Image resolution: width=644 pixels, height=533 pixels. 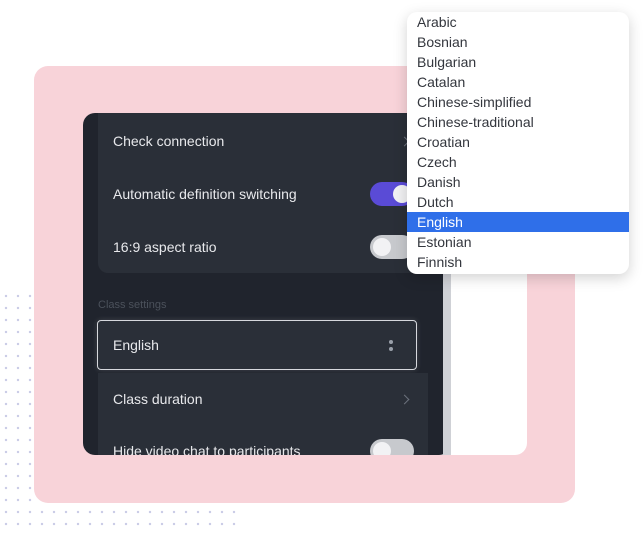 What do you see at coordinates (518, 62) in the screenshot?
I see `option-bulgarian: Bulgarian` at bounding box center [518, 62].